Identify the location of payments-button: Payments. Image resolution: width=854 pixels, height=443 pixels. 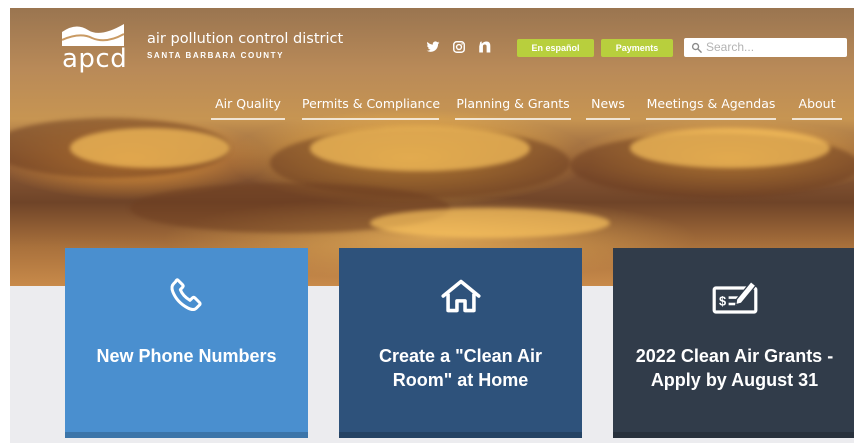
(637, 48).